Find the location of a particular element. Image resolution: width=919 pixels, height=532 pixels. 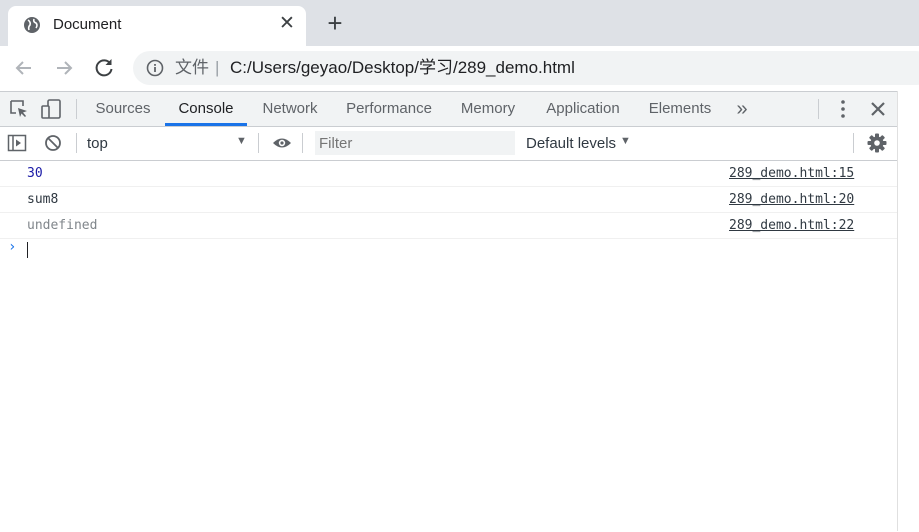

console-source-link: 289_demo.html:20 is located at coordinates (791, 199).